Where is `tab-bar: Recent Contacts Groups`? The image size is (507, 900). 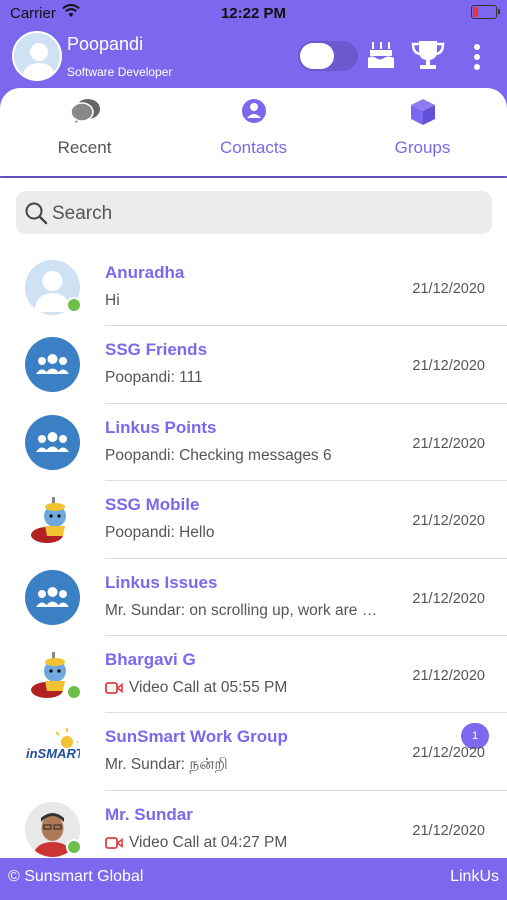
tab-bar: Recent Contacts Groups is located at coordinates (253, 132).